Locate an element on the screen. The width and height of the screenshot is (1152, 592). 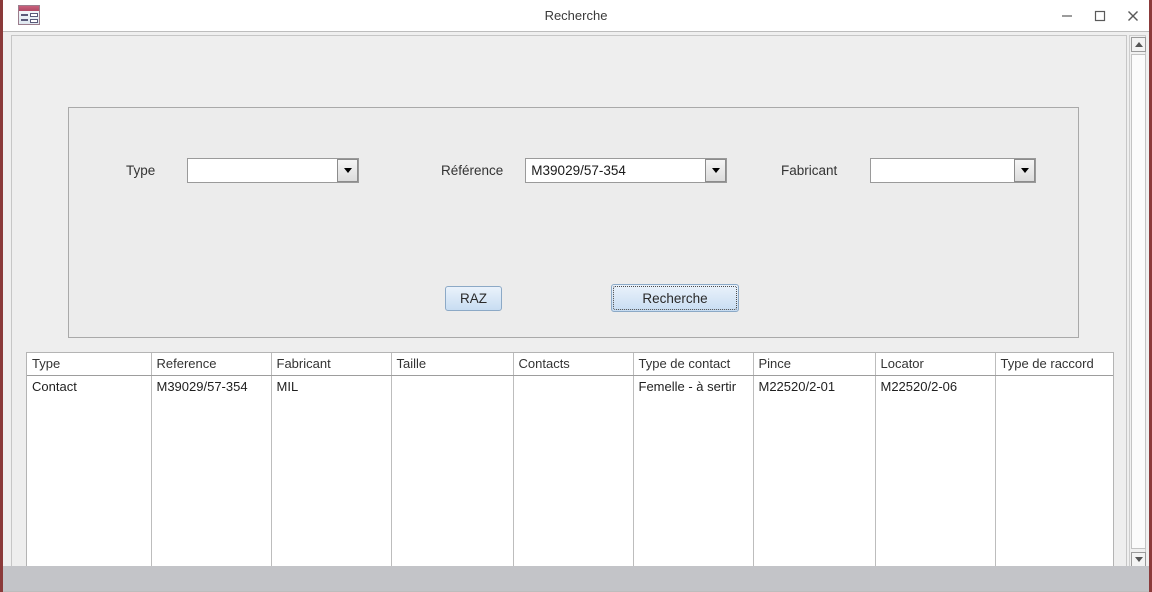
scrollbar-thumb is located at coordinates (1138, 301).